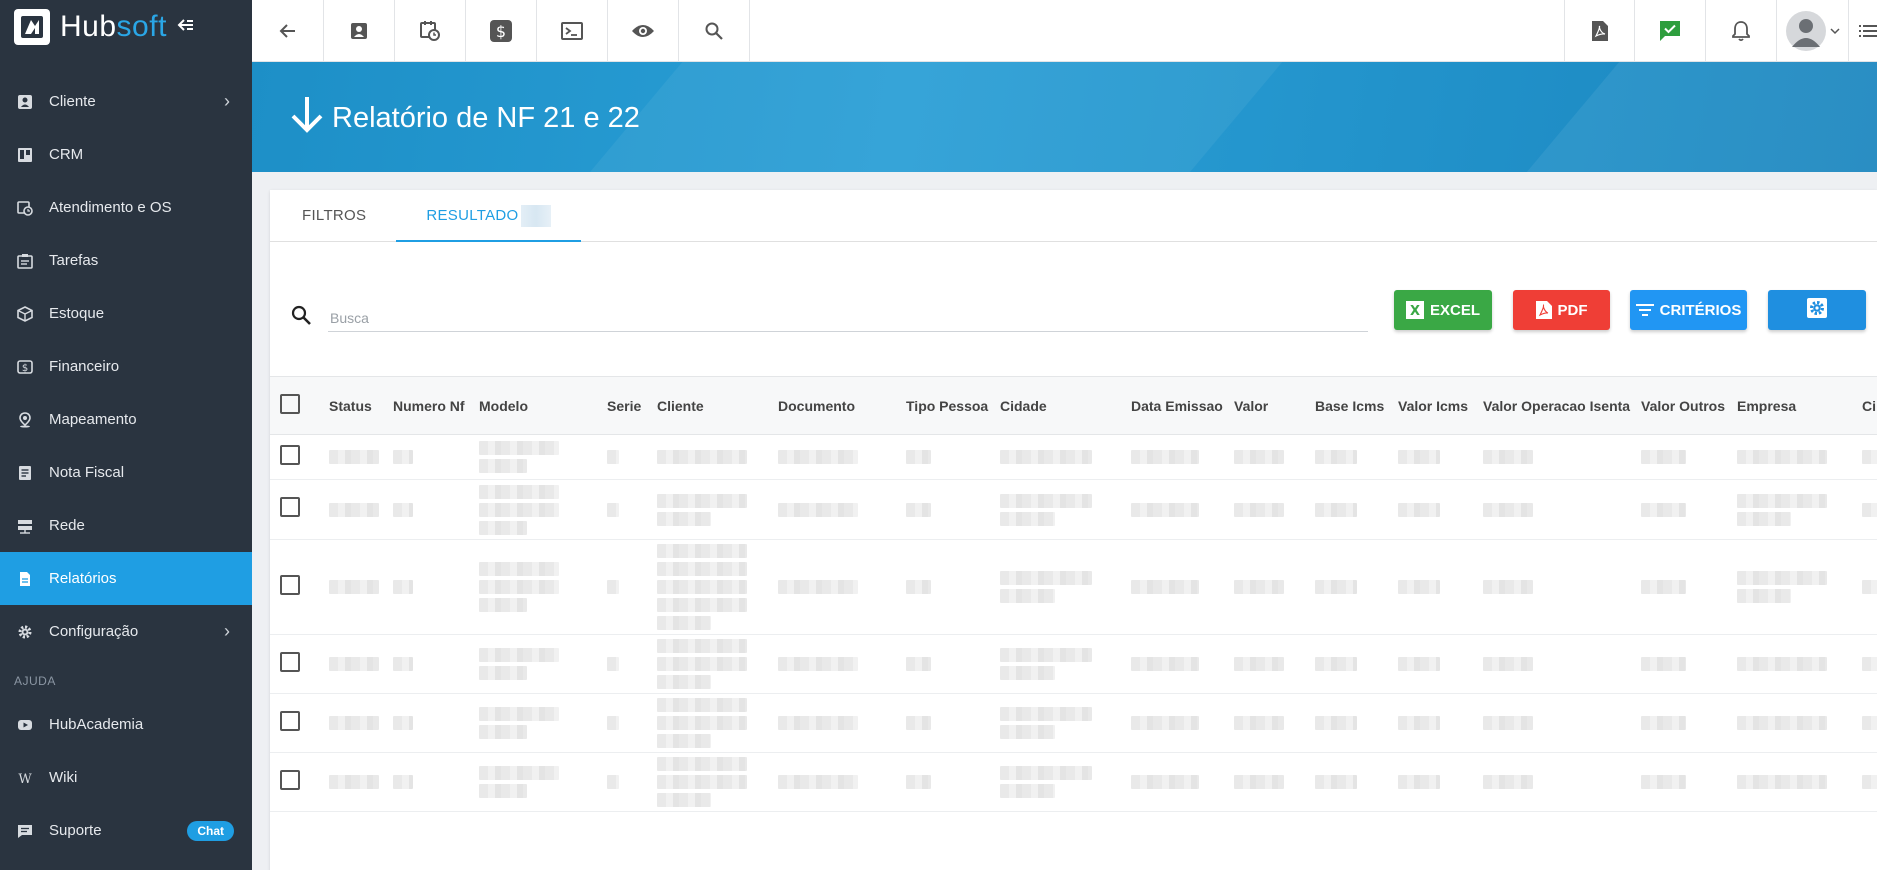 The image size is (1877, 870). What do you see at coordinates (210, 830) in the screenshot?
I see `chat-badge: Chat` at bounding box center [210, 830].